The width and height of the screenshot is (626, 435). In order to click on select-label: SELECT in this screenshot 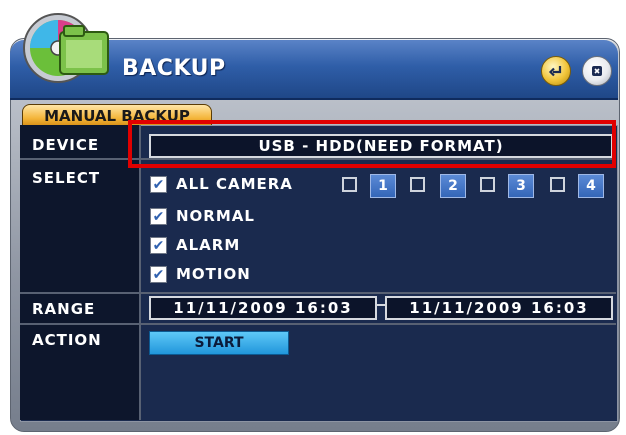, I will do `click(66, 178)`.